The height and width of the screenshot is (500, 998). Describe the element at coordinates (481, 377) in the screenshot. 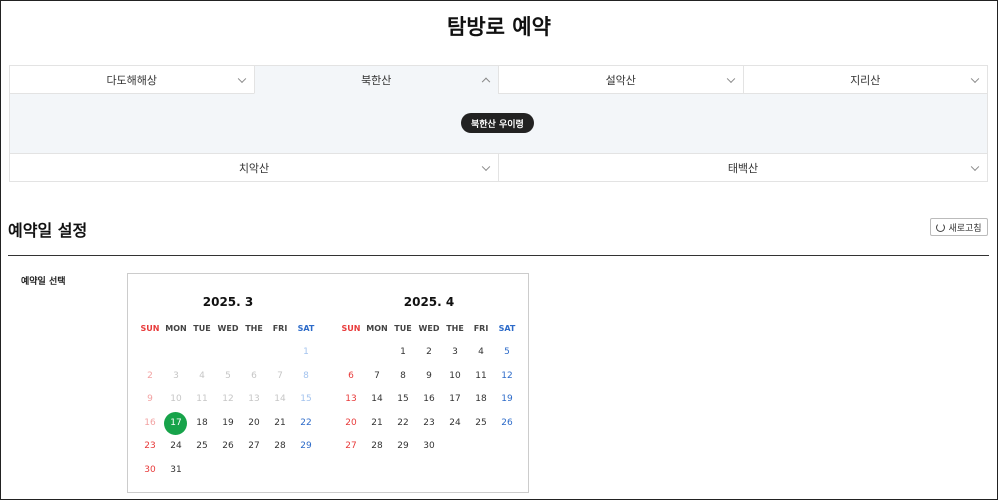

I see `calendar-day: 11` at that location.